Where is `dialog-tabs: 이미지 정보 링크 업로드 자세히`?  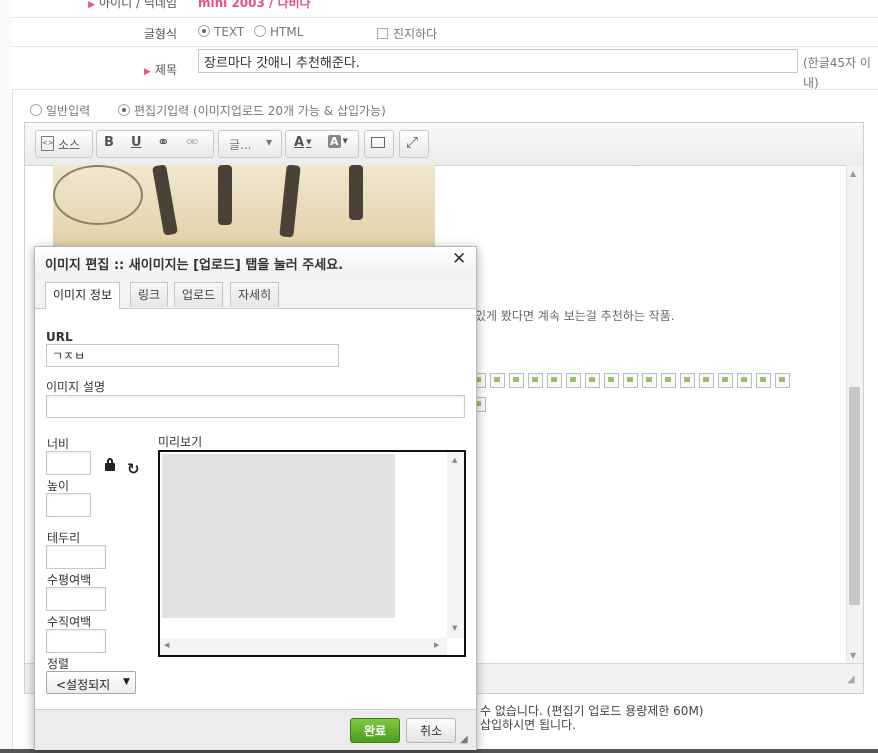
dialog-tabs: 이미지 정보 링크 업로드 자세히 is located at coordinates (255, 293).